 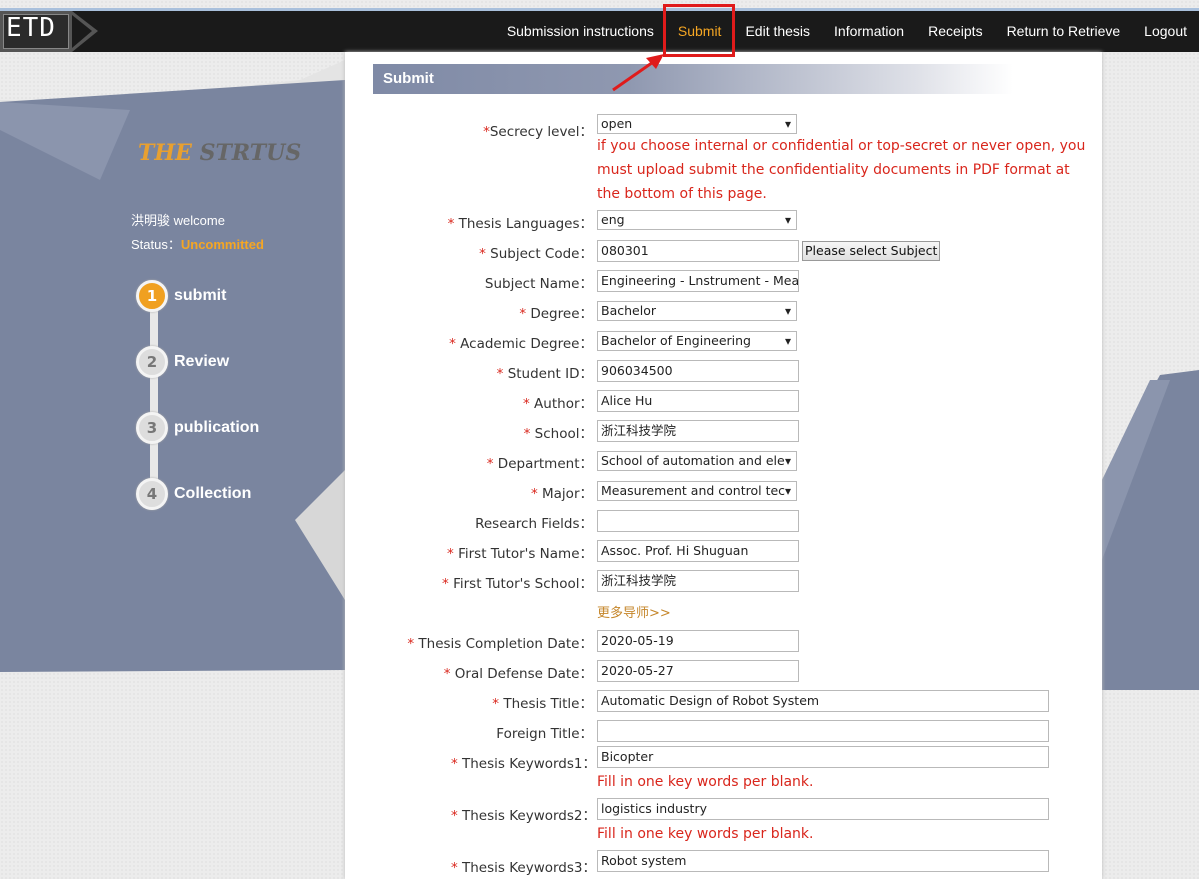 What do you see at coordinates (165, 153) in the screenshot?
I see `sidebar-title-highlight: THE` at bounding box center [165, 153].